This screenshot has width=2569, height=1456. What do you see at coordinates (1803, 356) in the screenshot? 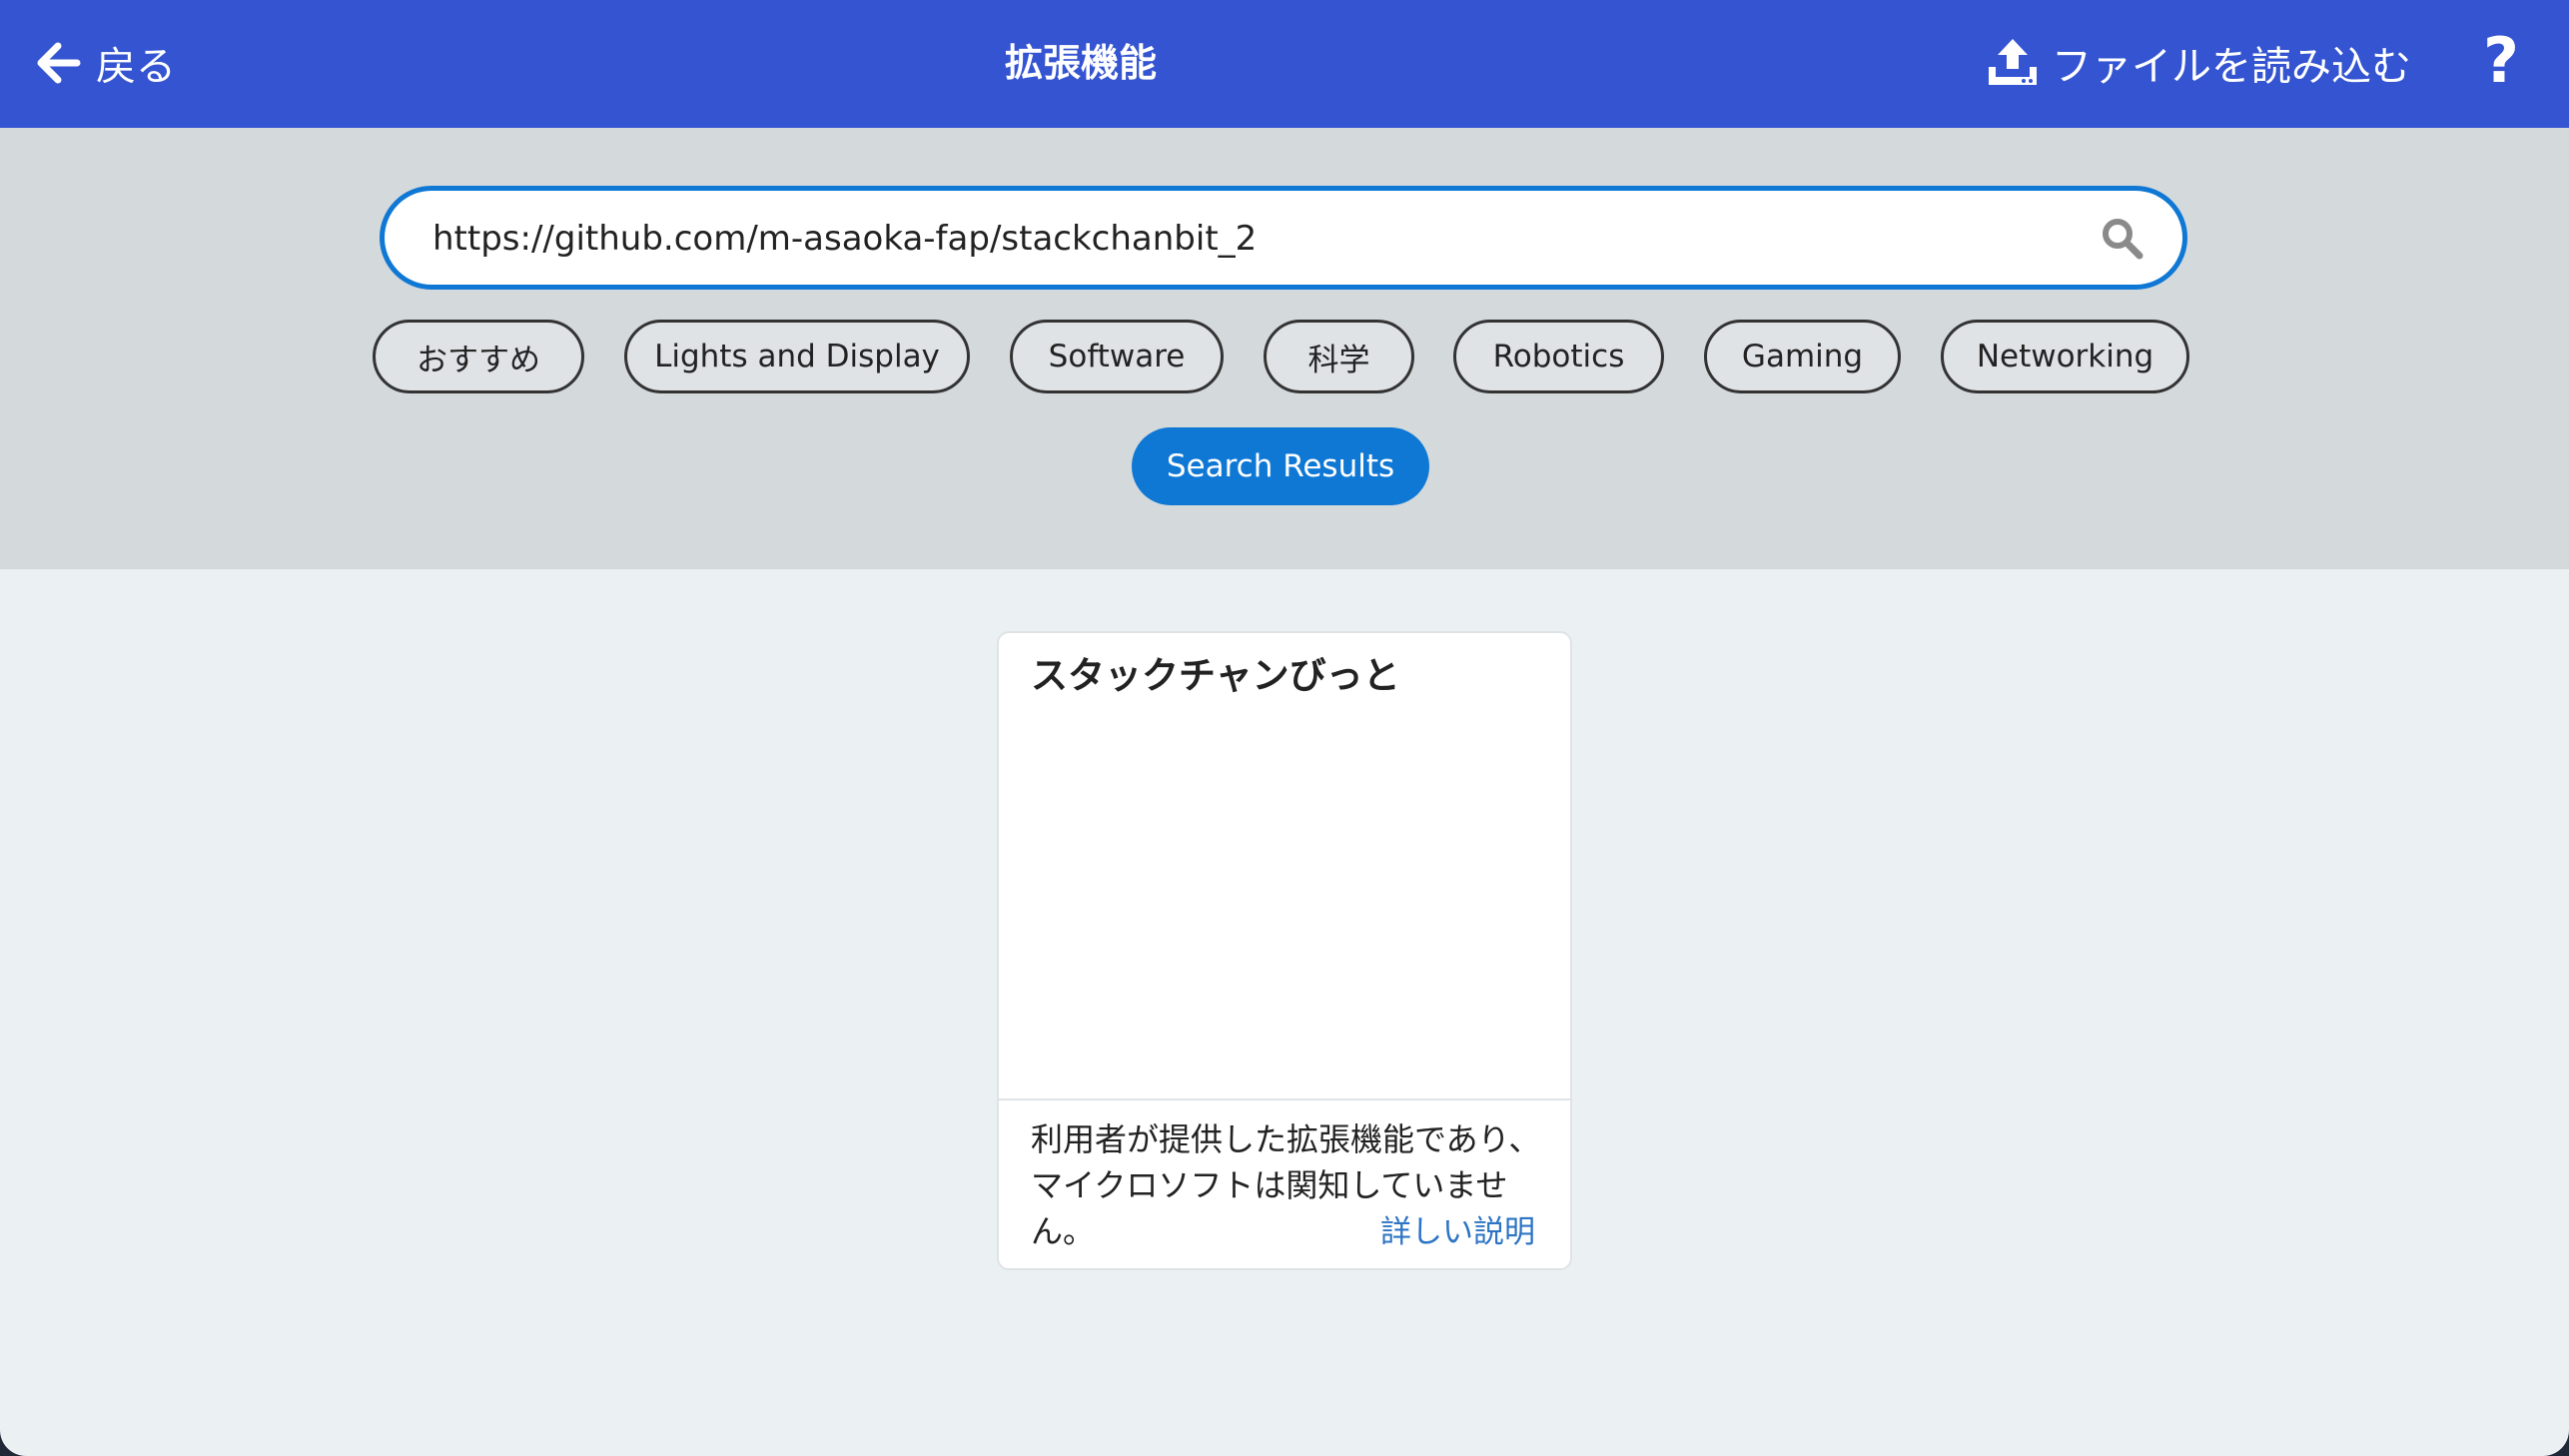
I see `category-gaming: Gaming` at bounding box center [1803, 356].